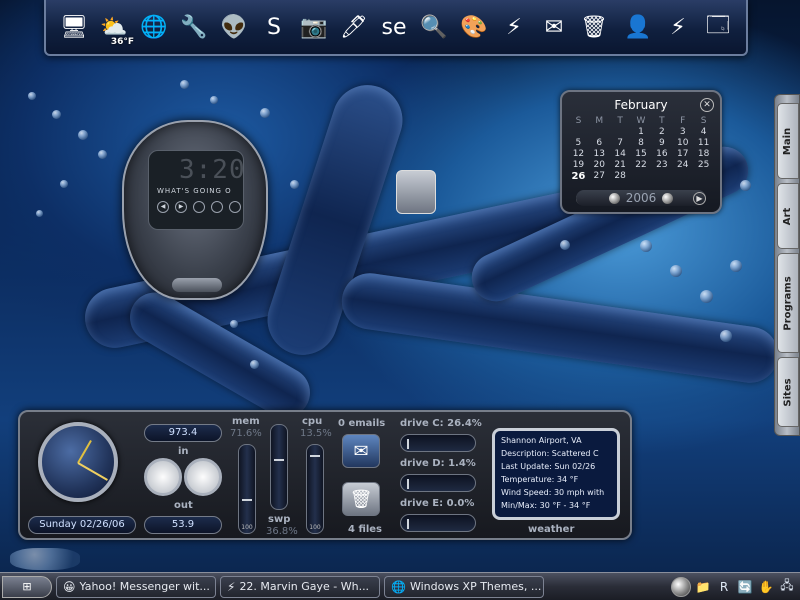 The width and height of the screenshot is (800, 600). Describe the element at coordinates (163, 207) in the screenshot. I see `previous-button: ◀` at that location.